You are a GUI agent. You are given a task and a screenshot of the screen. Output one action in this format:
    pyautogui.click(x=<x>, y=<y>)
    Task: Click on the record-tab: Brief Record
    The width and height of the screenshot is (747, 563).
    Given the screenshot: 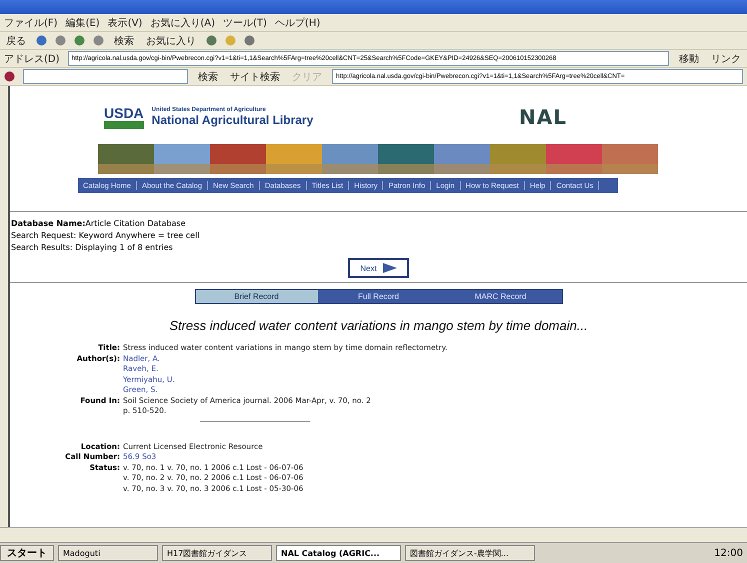 What is the action you would take?
    pyautogui.click(x=257, y=296)
    